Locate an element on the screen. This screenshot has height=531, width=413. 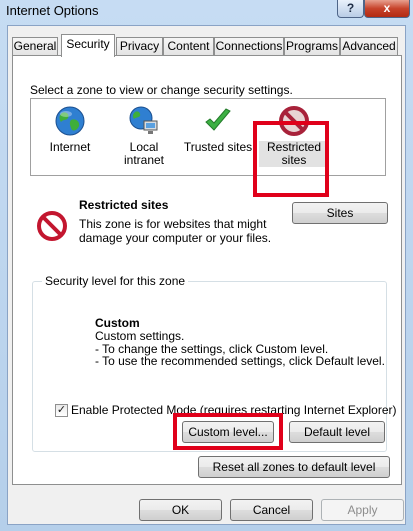
zone-label: Trusted sites is located at coordinates (218, 147).